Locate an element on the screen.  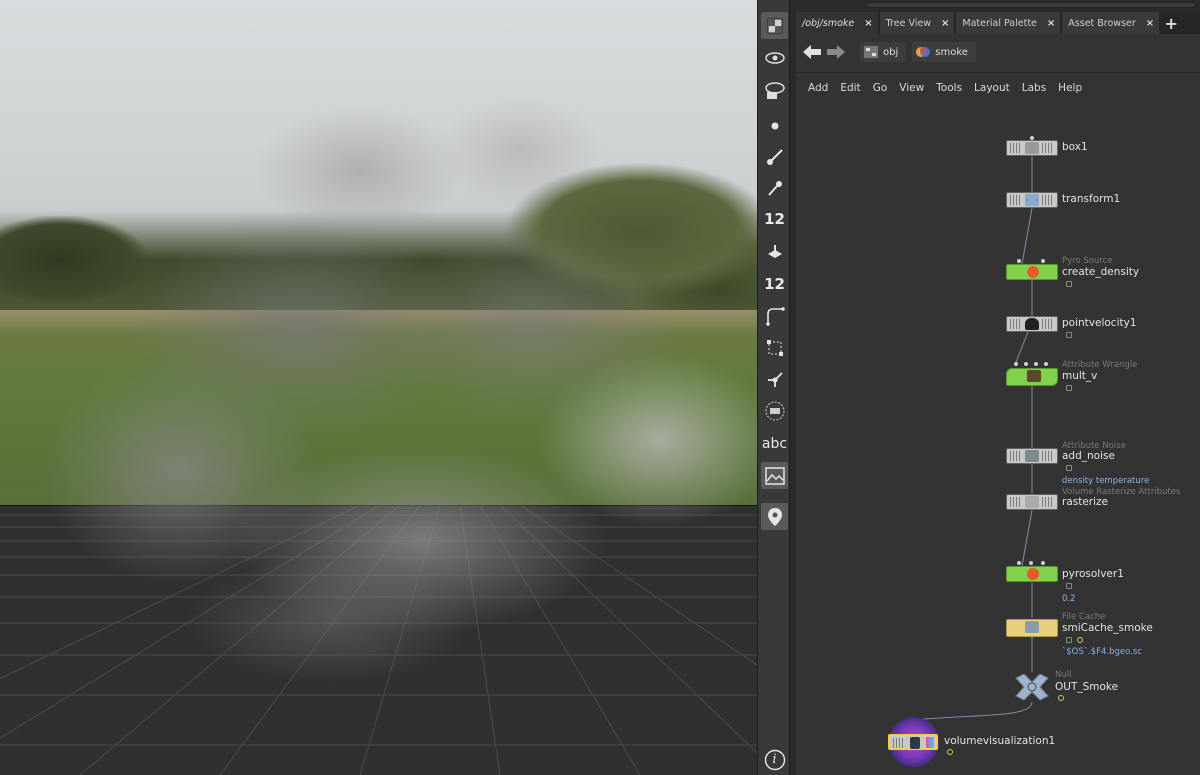
node-rasterize is located at coordinates (1032, 502).